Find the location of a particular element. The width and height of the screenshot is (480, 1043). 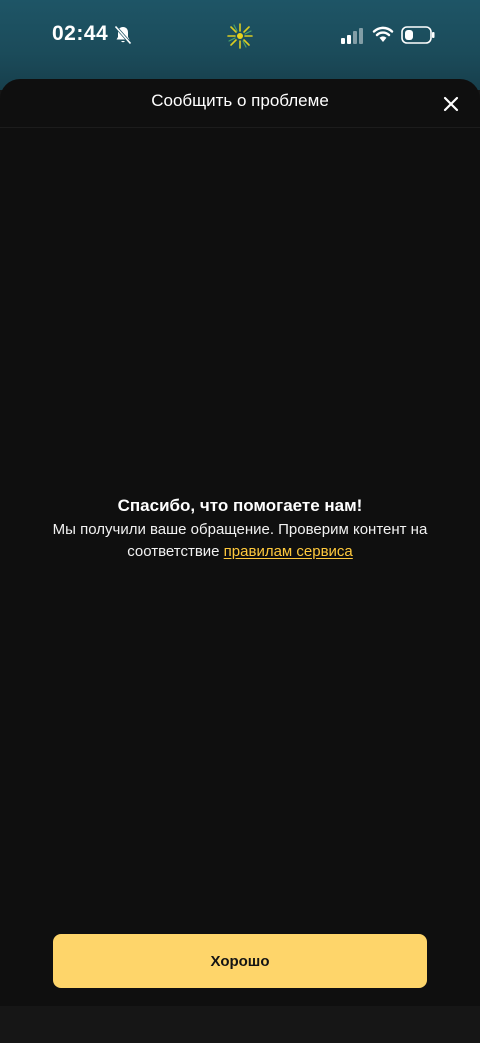

sheet-header: Сообщить о проблеме is located at coordinates (240, 103).